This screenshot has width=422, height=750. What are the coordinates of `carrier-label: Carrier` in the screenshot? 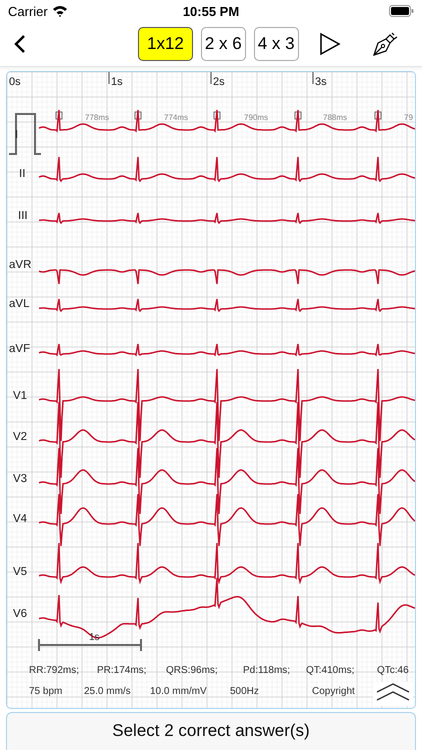 It's located at (28, 11).